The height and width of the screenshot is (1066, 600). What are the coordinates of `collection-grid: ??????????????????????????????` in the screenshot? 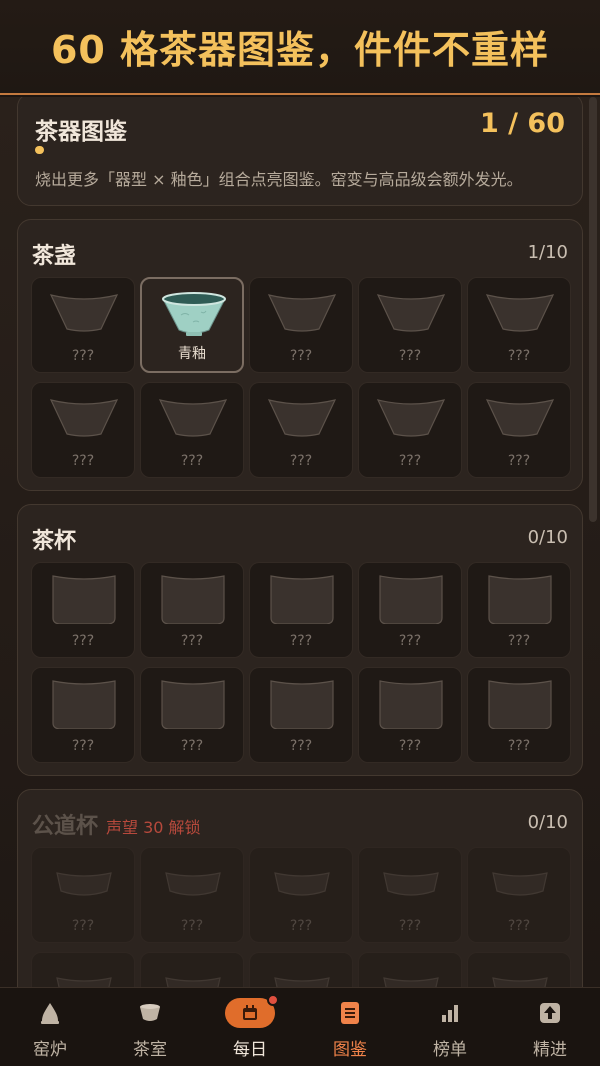 It's located at (301, 917).